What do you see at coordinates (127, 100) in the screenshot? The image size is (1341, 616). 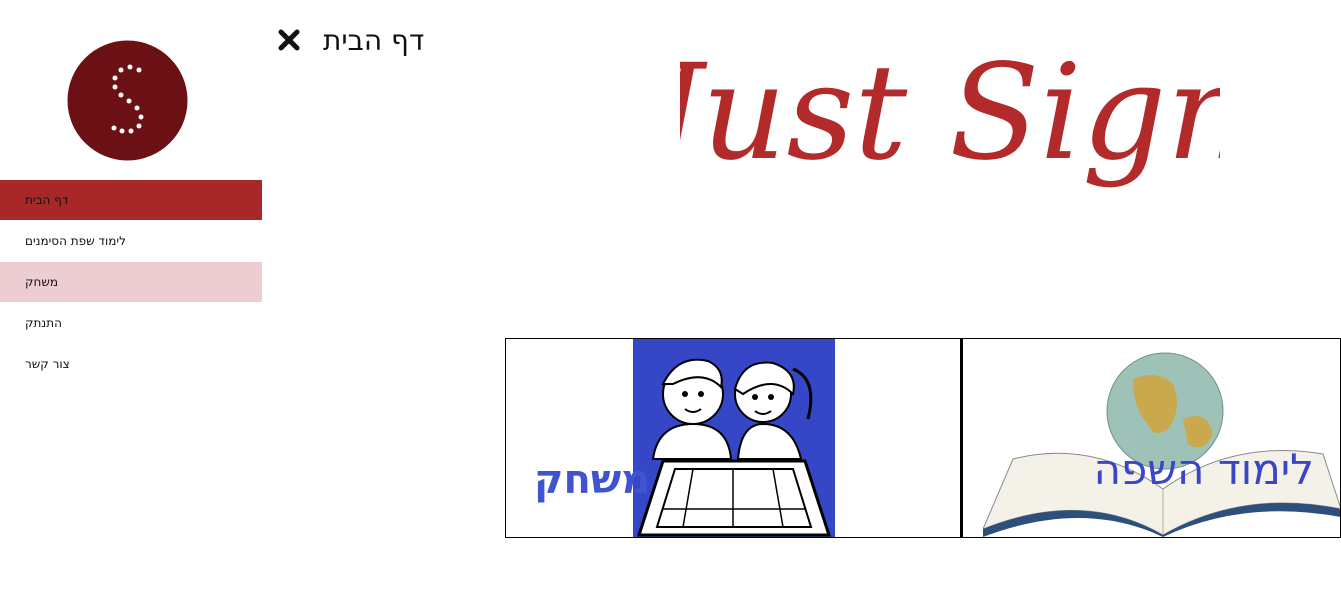 I see `app-logo` at bounding box center [127, 100].